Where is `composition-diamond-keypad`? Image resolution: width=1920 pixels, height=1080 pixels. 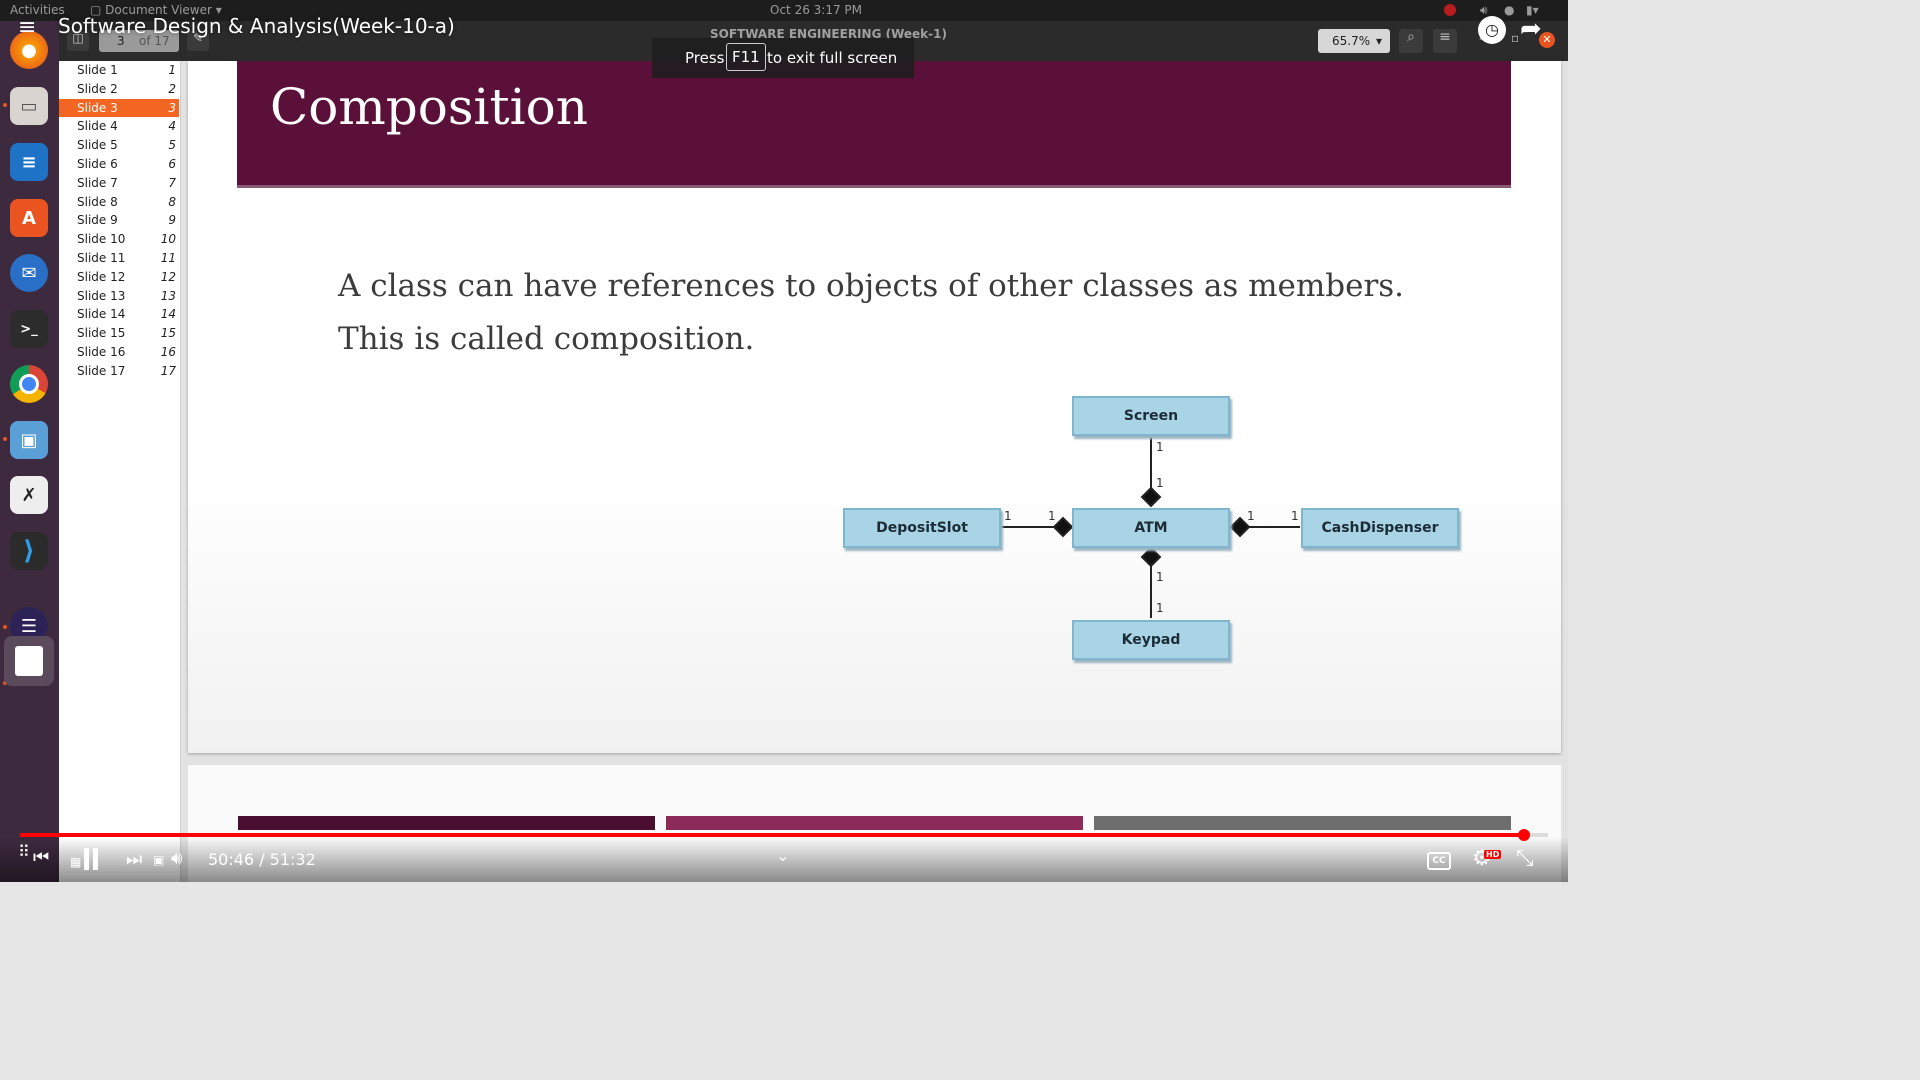
composition-diamond-keypad is located at coordinates (1151, 557).